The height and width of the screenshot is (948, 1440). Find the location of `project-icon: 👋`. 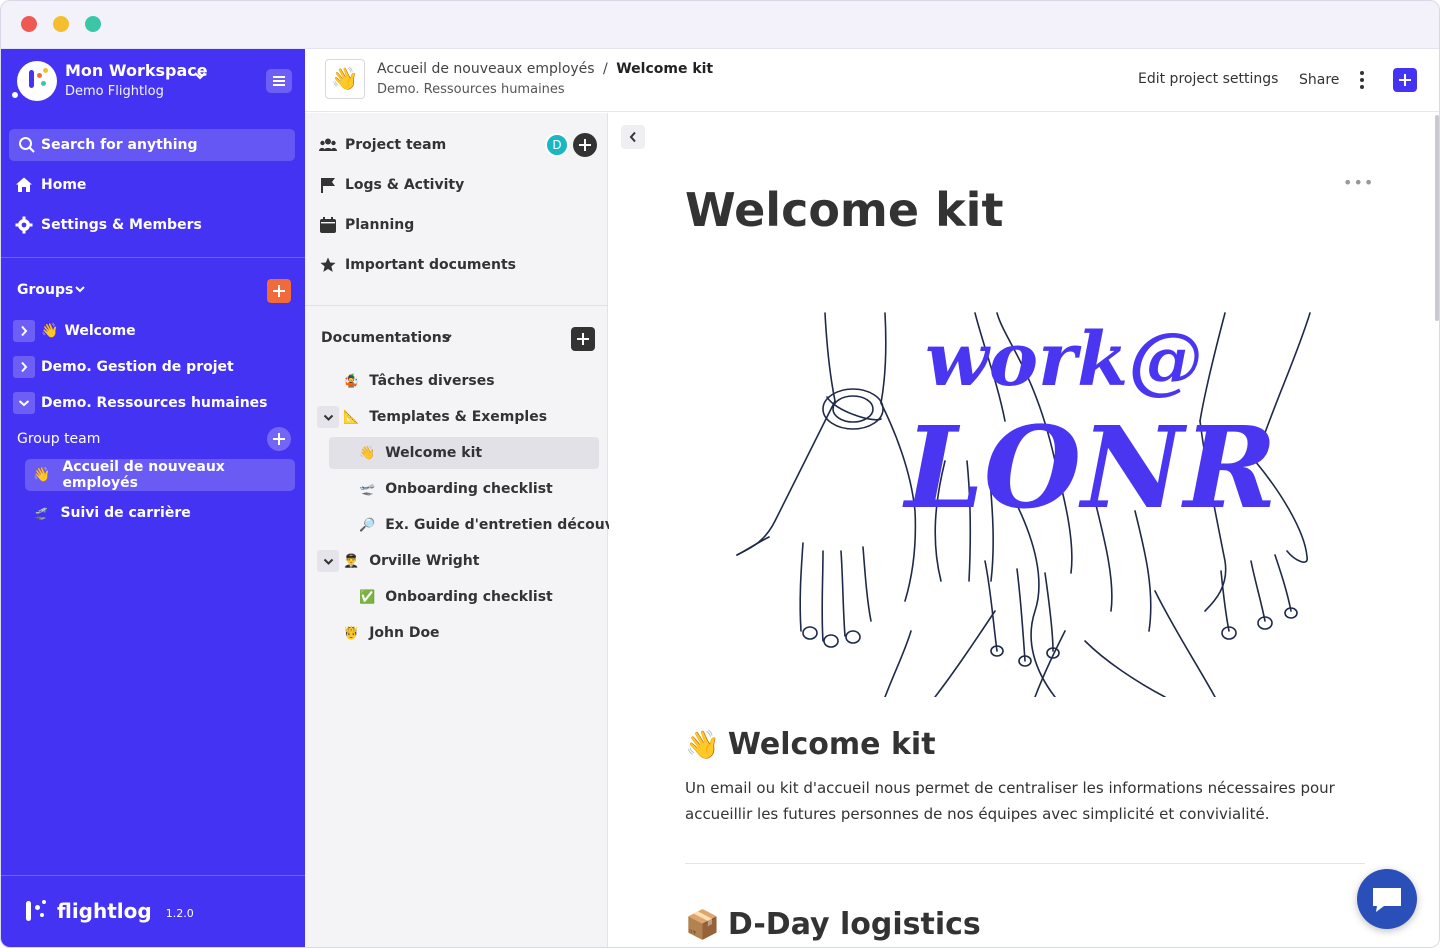

project-icon: 👋 is located at coordinates (345, 79).